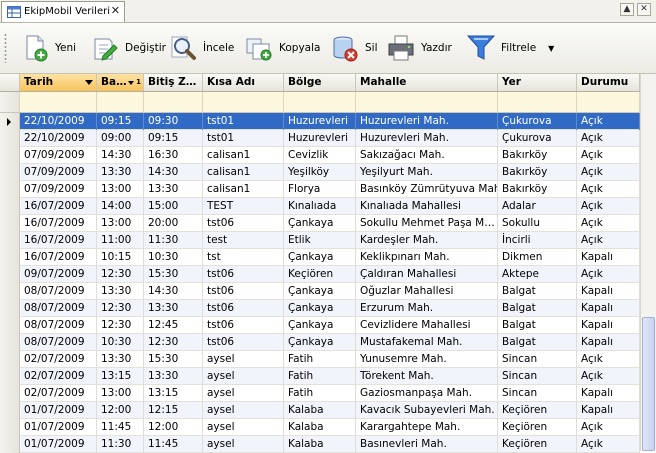 The width and height of the screenshot is (656, 453). Describe the element at coordinates (427, 206) in the screenshot. I see `cell-mahalle: Kınalıada Mahallesi` at that location.